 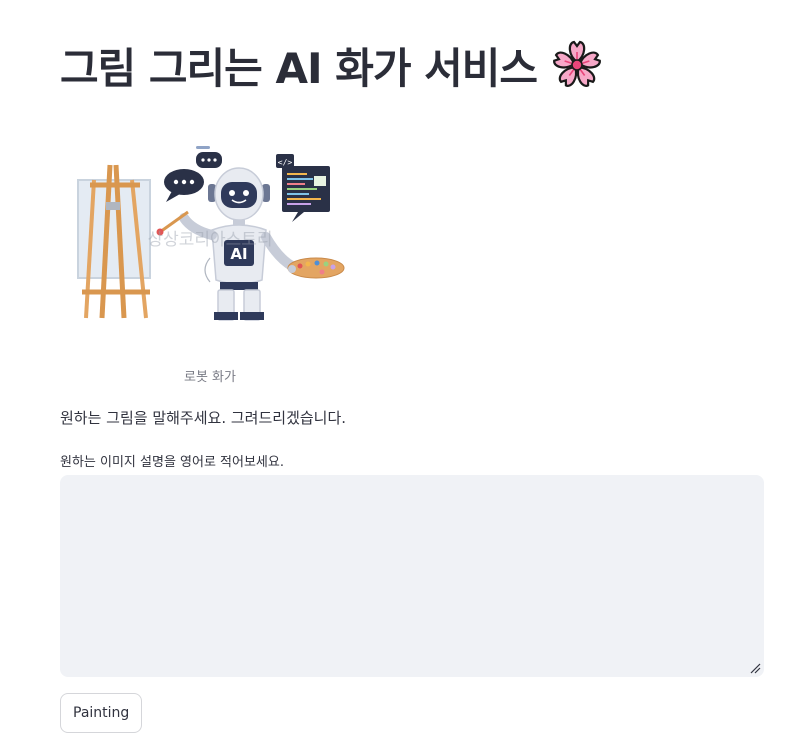 What do you see at coordinates (203, 418) in the screenshot?
I see `instruction-text: 원하는 그림을 말해주세요. 그려드리겠습니다.` at bounding box center [203, 418].